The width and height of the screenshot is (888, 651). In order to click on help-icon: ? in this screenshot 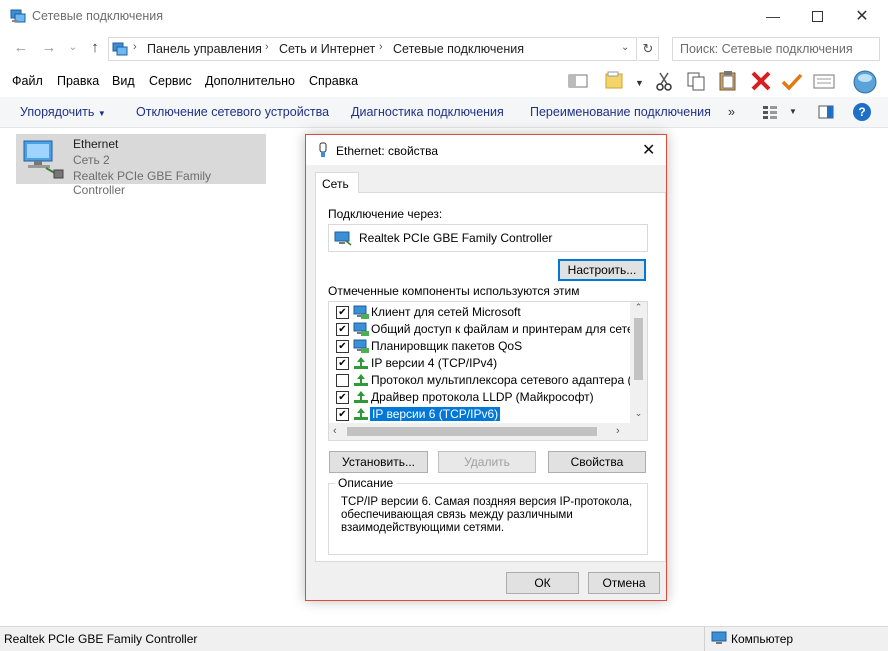, I will do `click(862, 112)`.